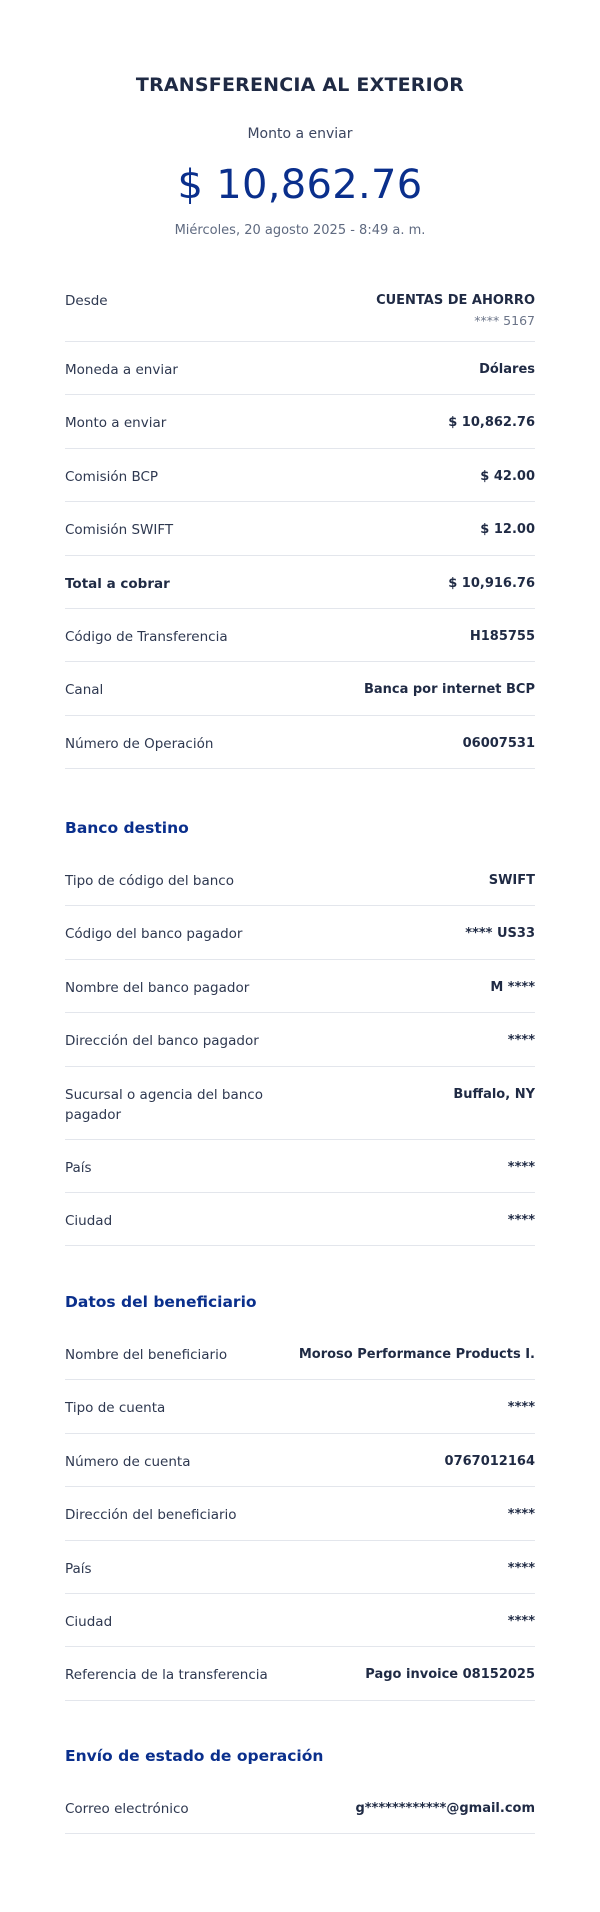 The width and height of the screenshot is (600, 1912). I want to click on row-value: Pago invoice 08152025, so click(450, 1675).